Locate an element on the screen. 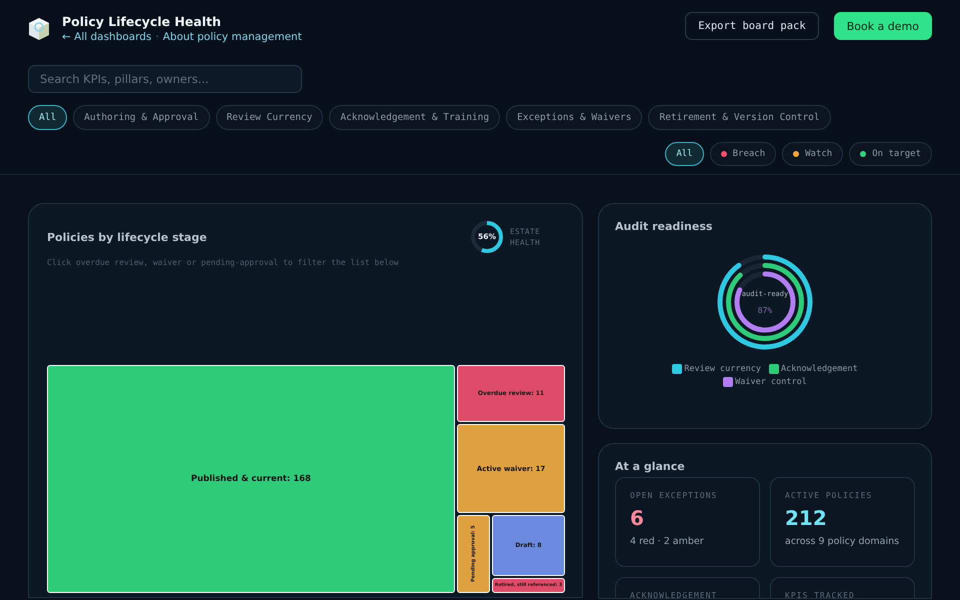  kpi-label: KPIS TRACKED is located at coordinates (820, 594).